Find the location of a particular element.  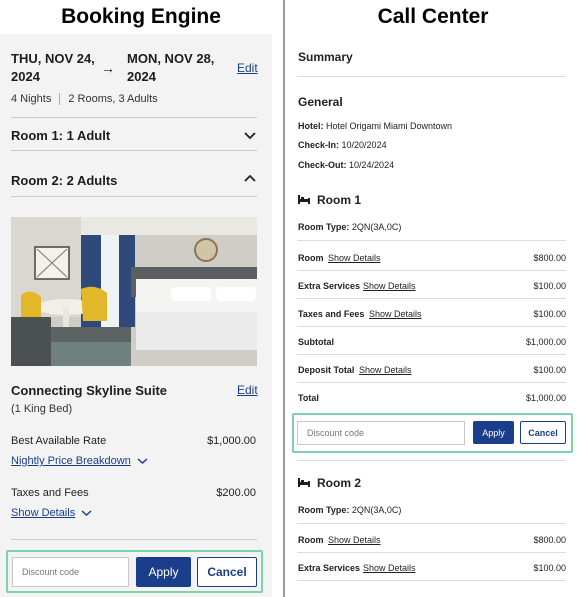

hotel-value: Hotel Origami Miami Downtown is located at coordinates (389, 126).